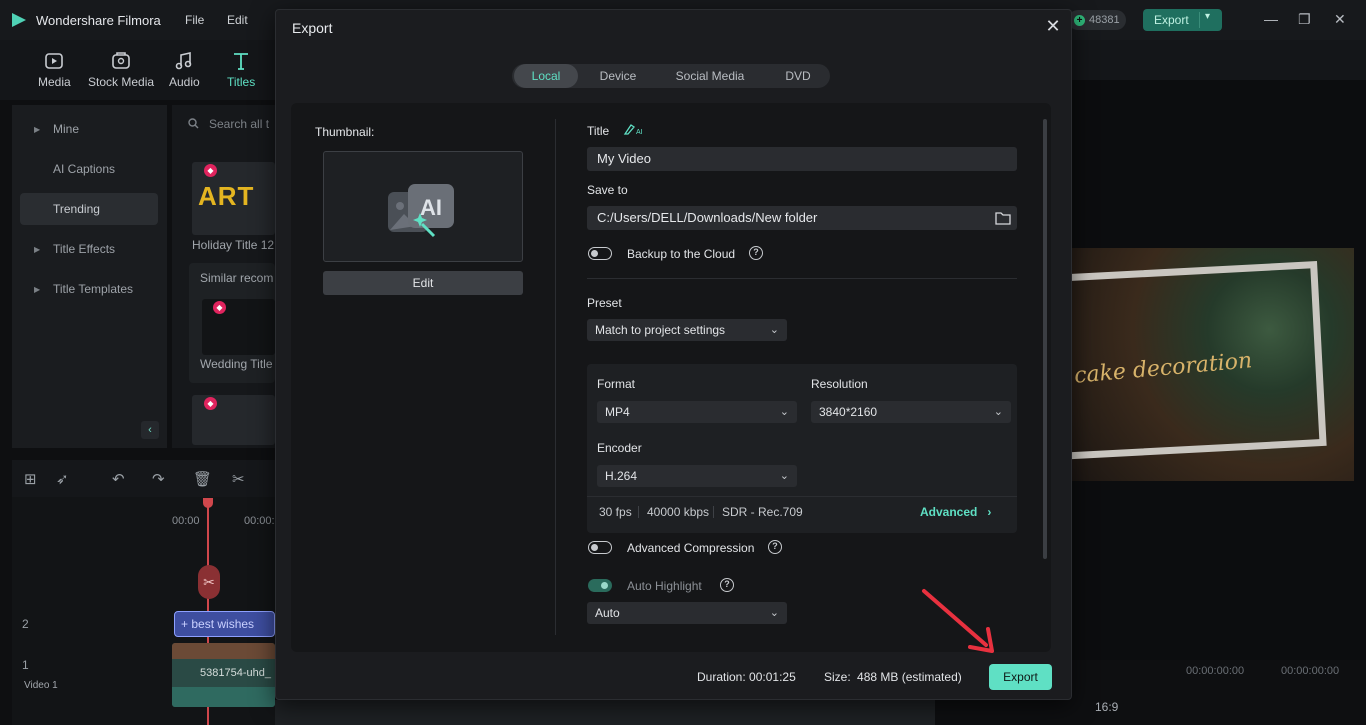 The width and height of the screenshot is (1366, 725). What do you see at coordinates (89, 129) in the screenshot?
I see `sidebar-item-mine: ▶ Mine` at bounding box center [89, 129].